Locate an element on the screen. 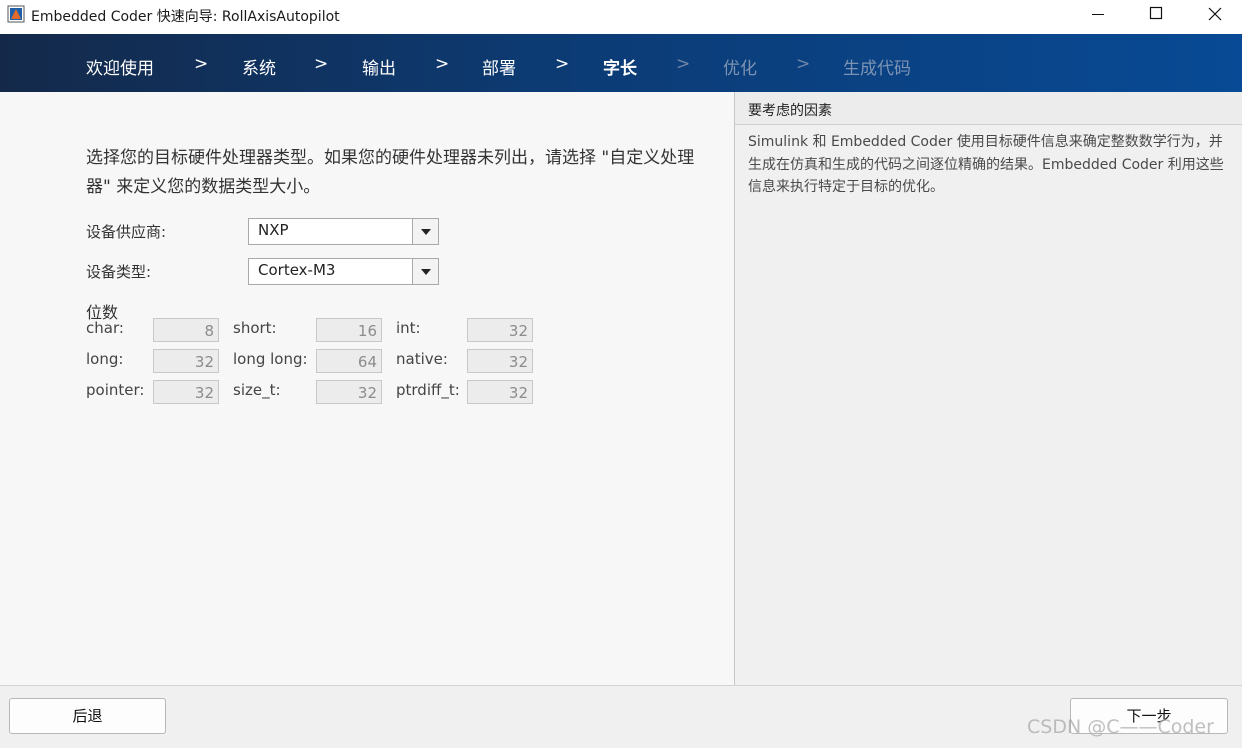  step-system: 系统 is located at coordinates (259, 66).